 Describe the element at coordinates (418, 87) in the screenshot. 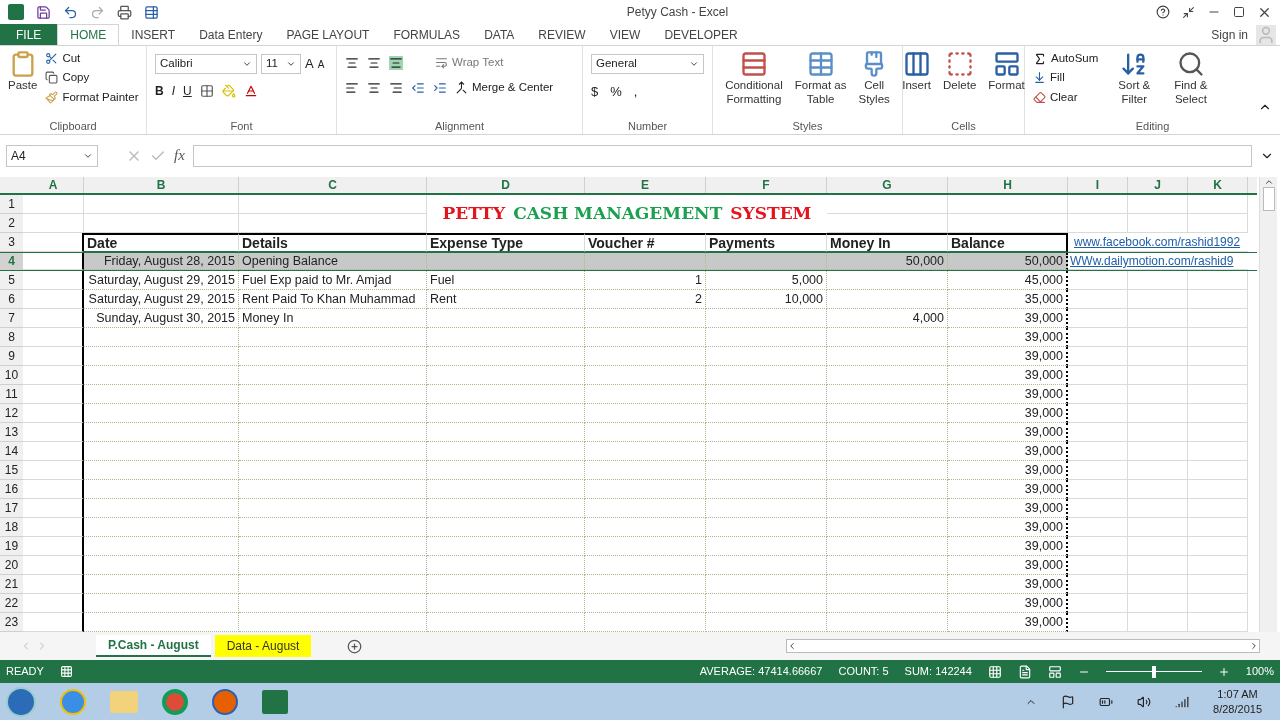

I see `decrease-indent-icon` at that location.